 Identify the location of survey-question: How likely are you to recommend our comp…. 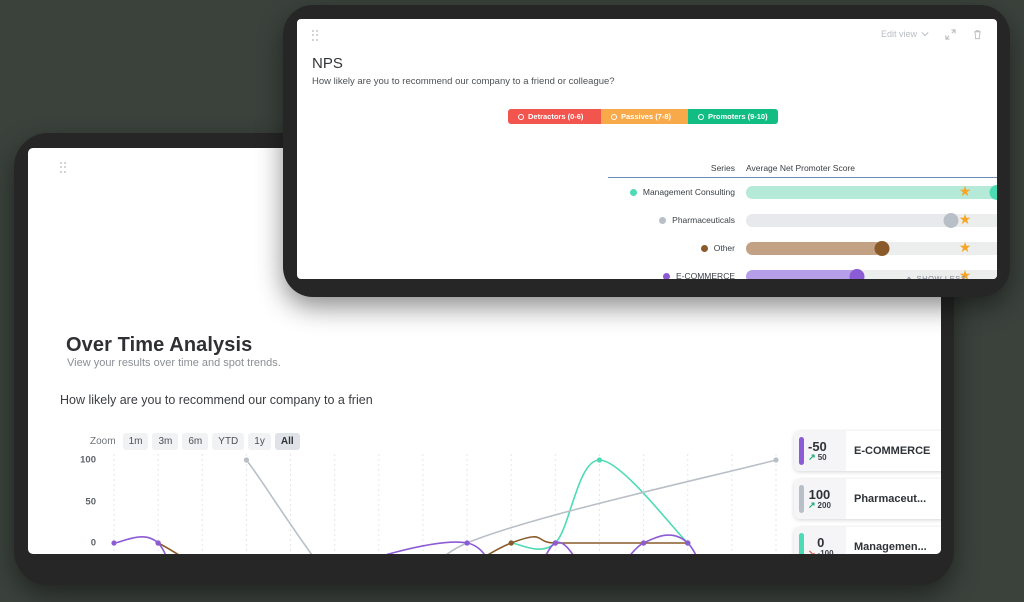
(216, 400).